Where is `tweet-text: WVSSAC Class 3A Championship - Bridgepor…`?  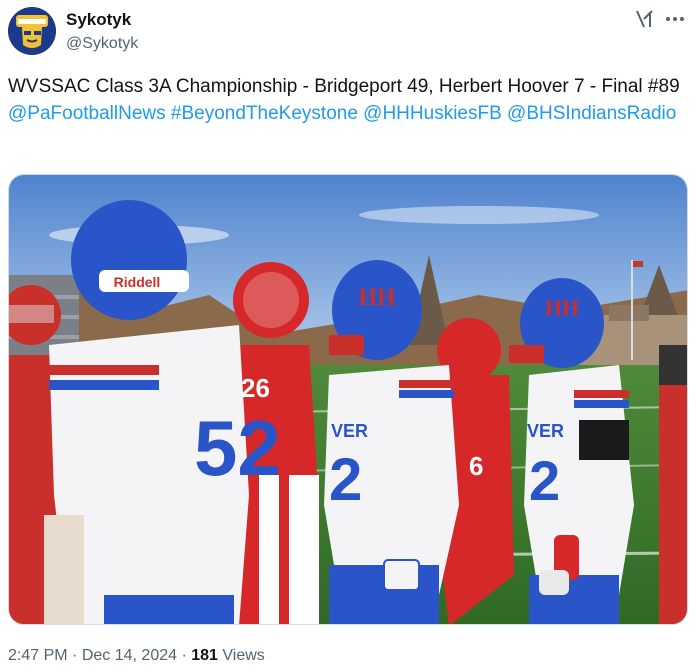
tweet-text: WVSSAC Class 3A Championship - Bridgepor… is located at coordinates (348, 100).